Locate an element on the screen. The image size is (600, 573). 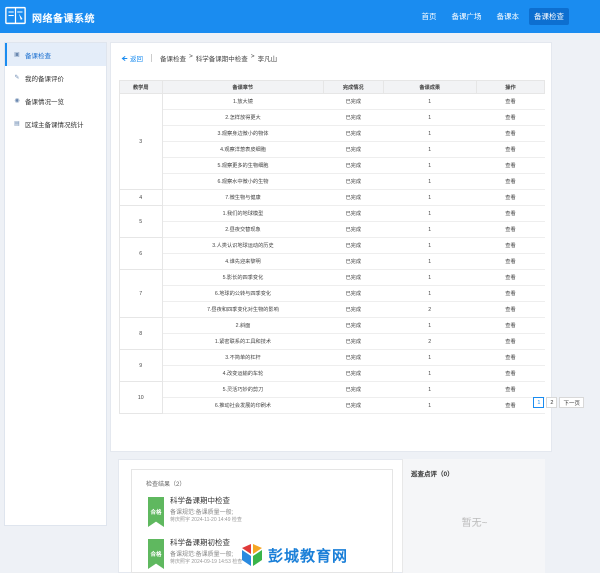
table-header-row: 教学周 备课章节 完成情况 备课成果 操作 is located at coordinates (332, 87).